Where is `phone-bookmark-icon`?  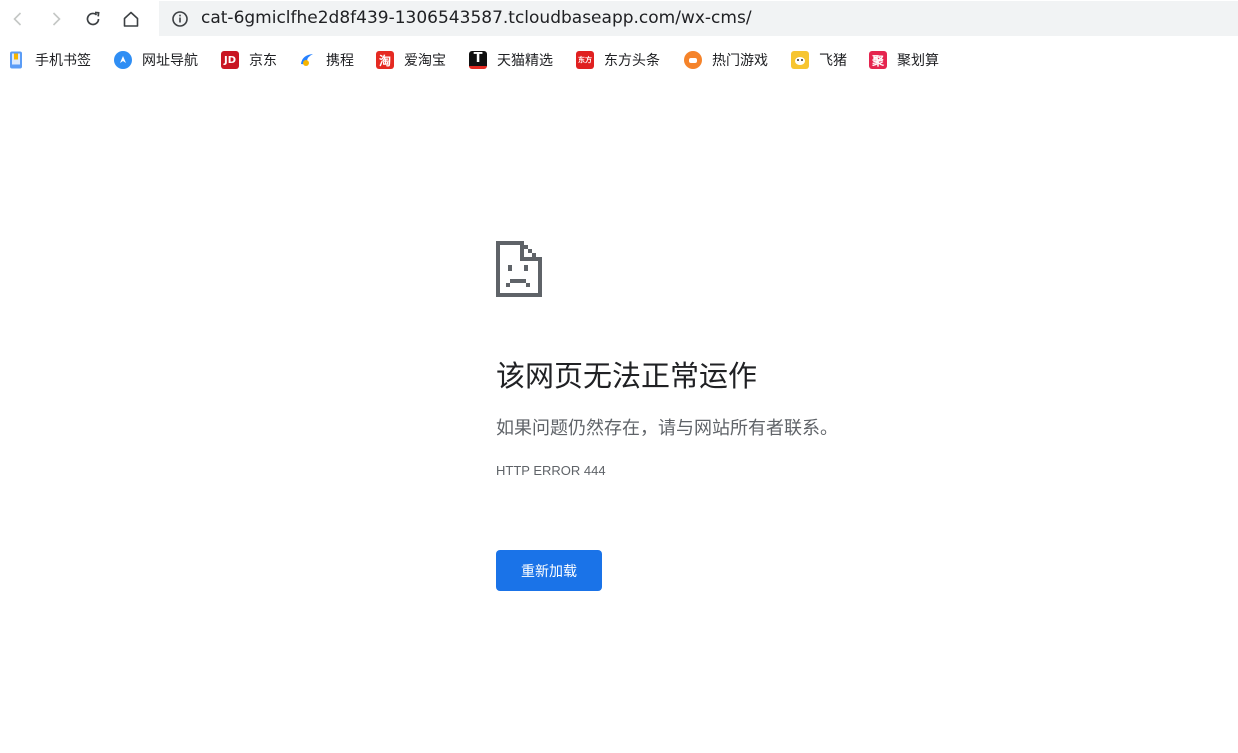 phone-bookmark-icon is located at coordinates (16, 60).